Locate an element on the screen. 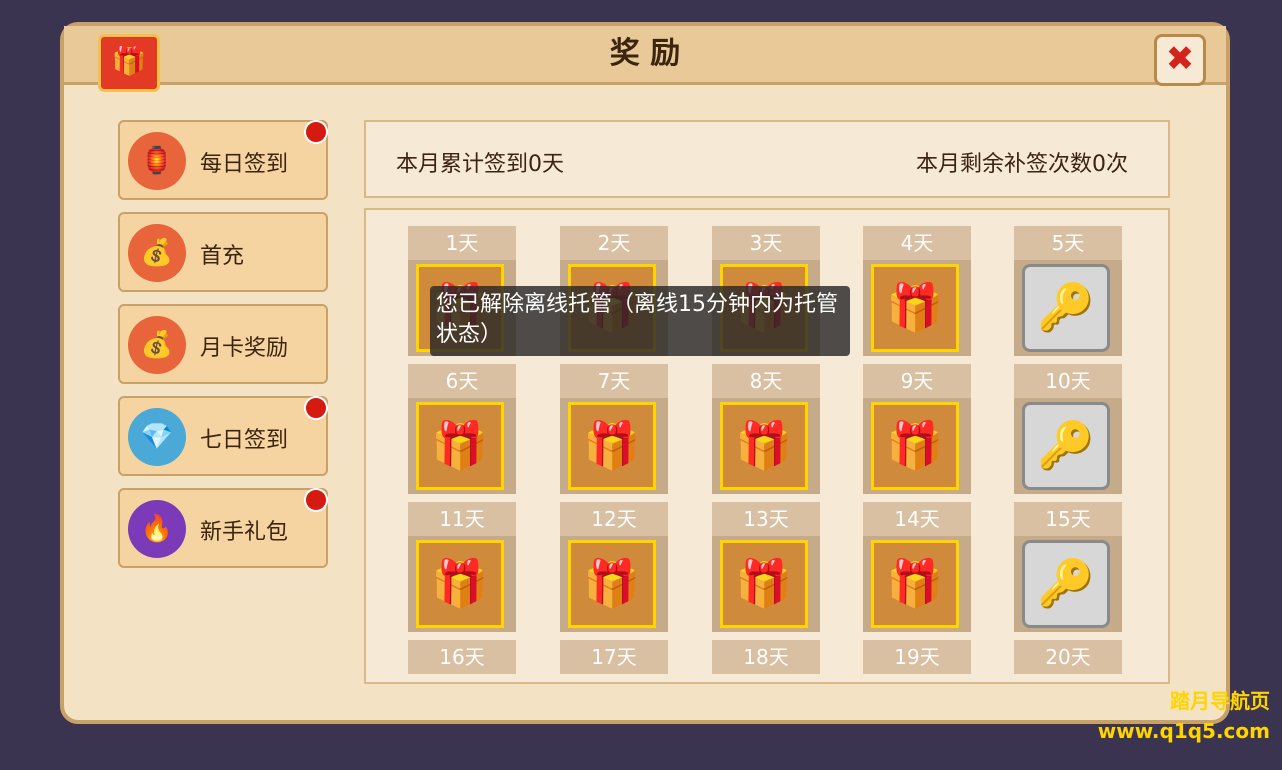  nav-daily-signin: 🏮 每日签到 is located at coordinates (223, 160).